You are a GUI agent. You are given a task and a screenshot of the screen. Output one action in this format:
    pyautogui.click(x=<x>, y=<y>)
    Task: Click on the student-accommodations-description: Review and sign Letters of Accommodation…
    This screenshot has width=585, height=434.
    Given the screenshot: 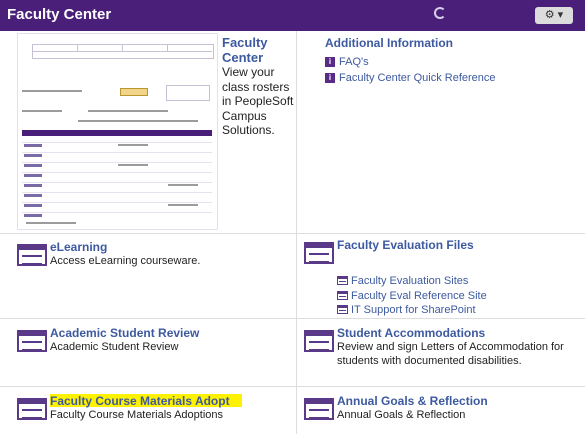 What is the action you would take?
    pyautogui.click(x=450, y=354)
    